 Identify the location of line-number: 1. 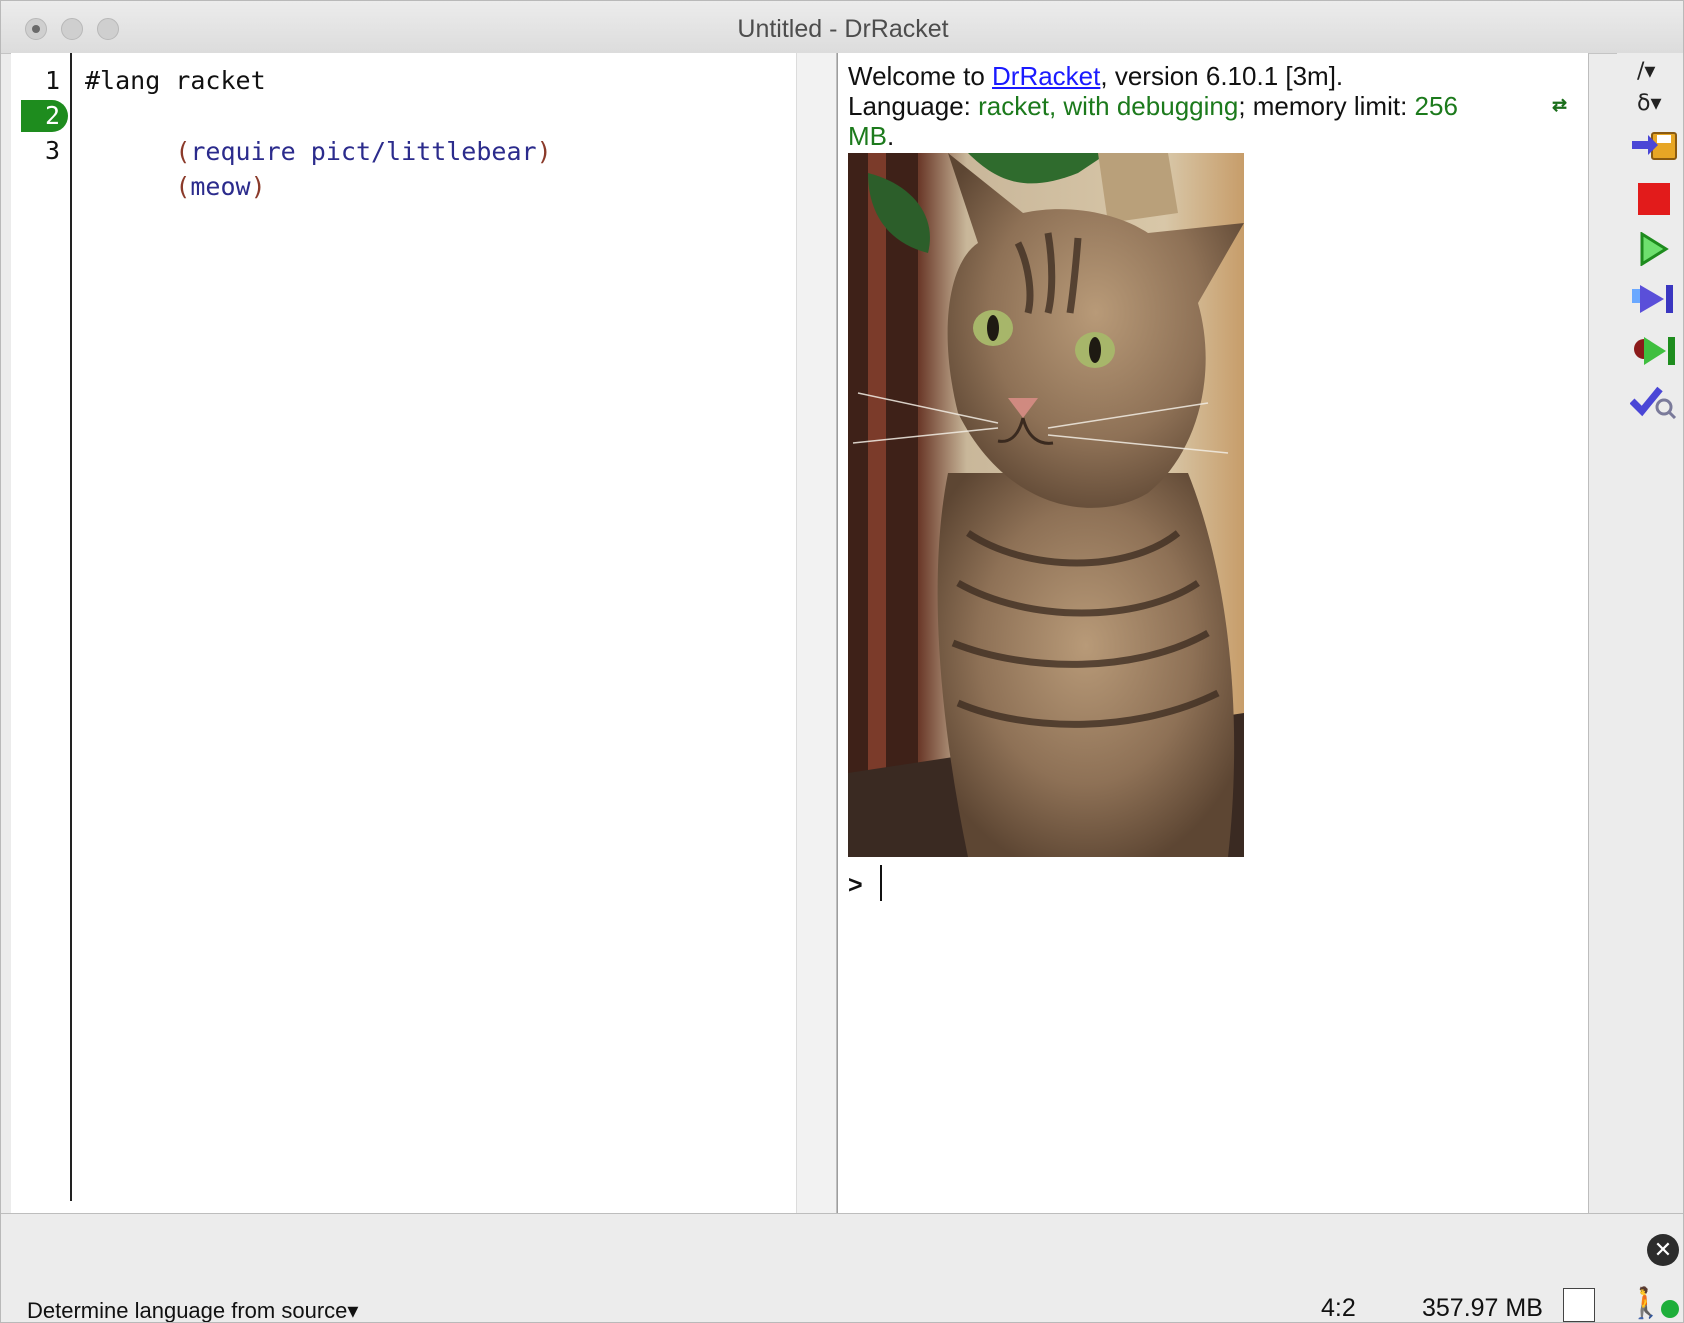
(52, 80).